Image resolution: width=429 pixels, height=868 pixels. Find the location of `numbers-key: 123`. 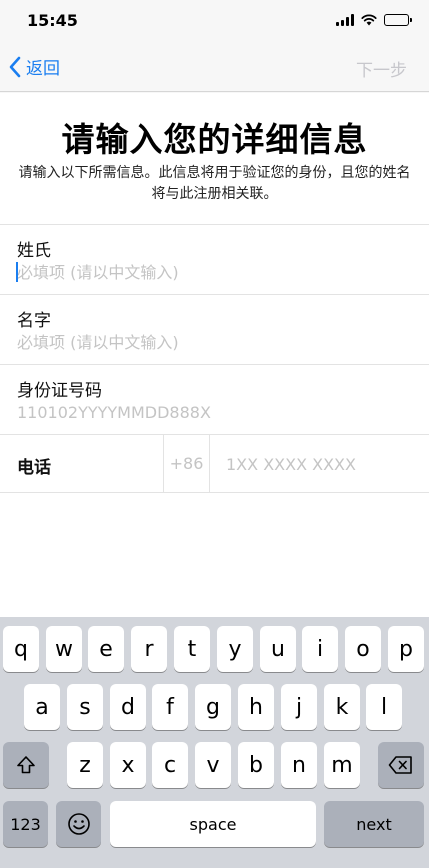

numbers-key: 123 is located at coordinates (25, 824).